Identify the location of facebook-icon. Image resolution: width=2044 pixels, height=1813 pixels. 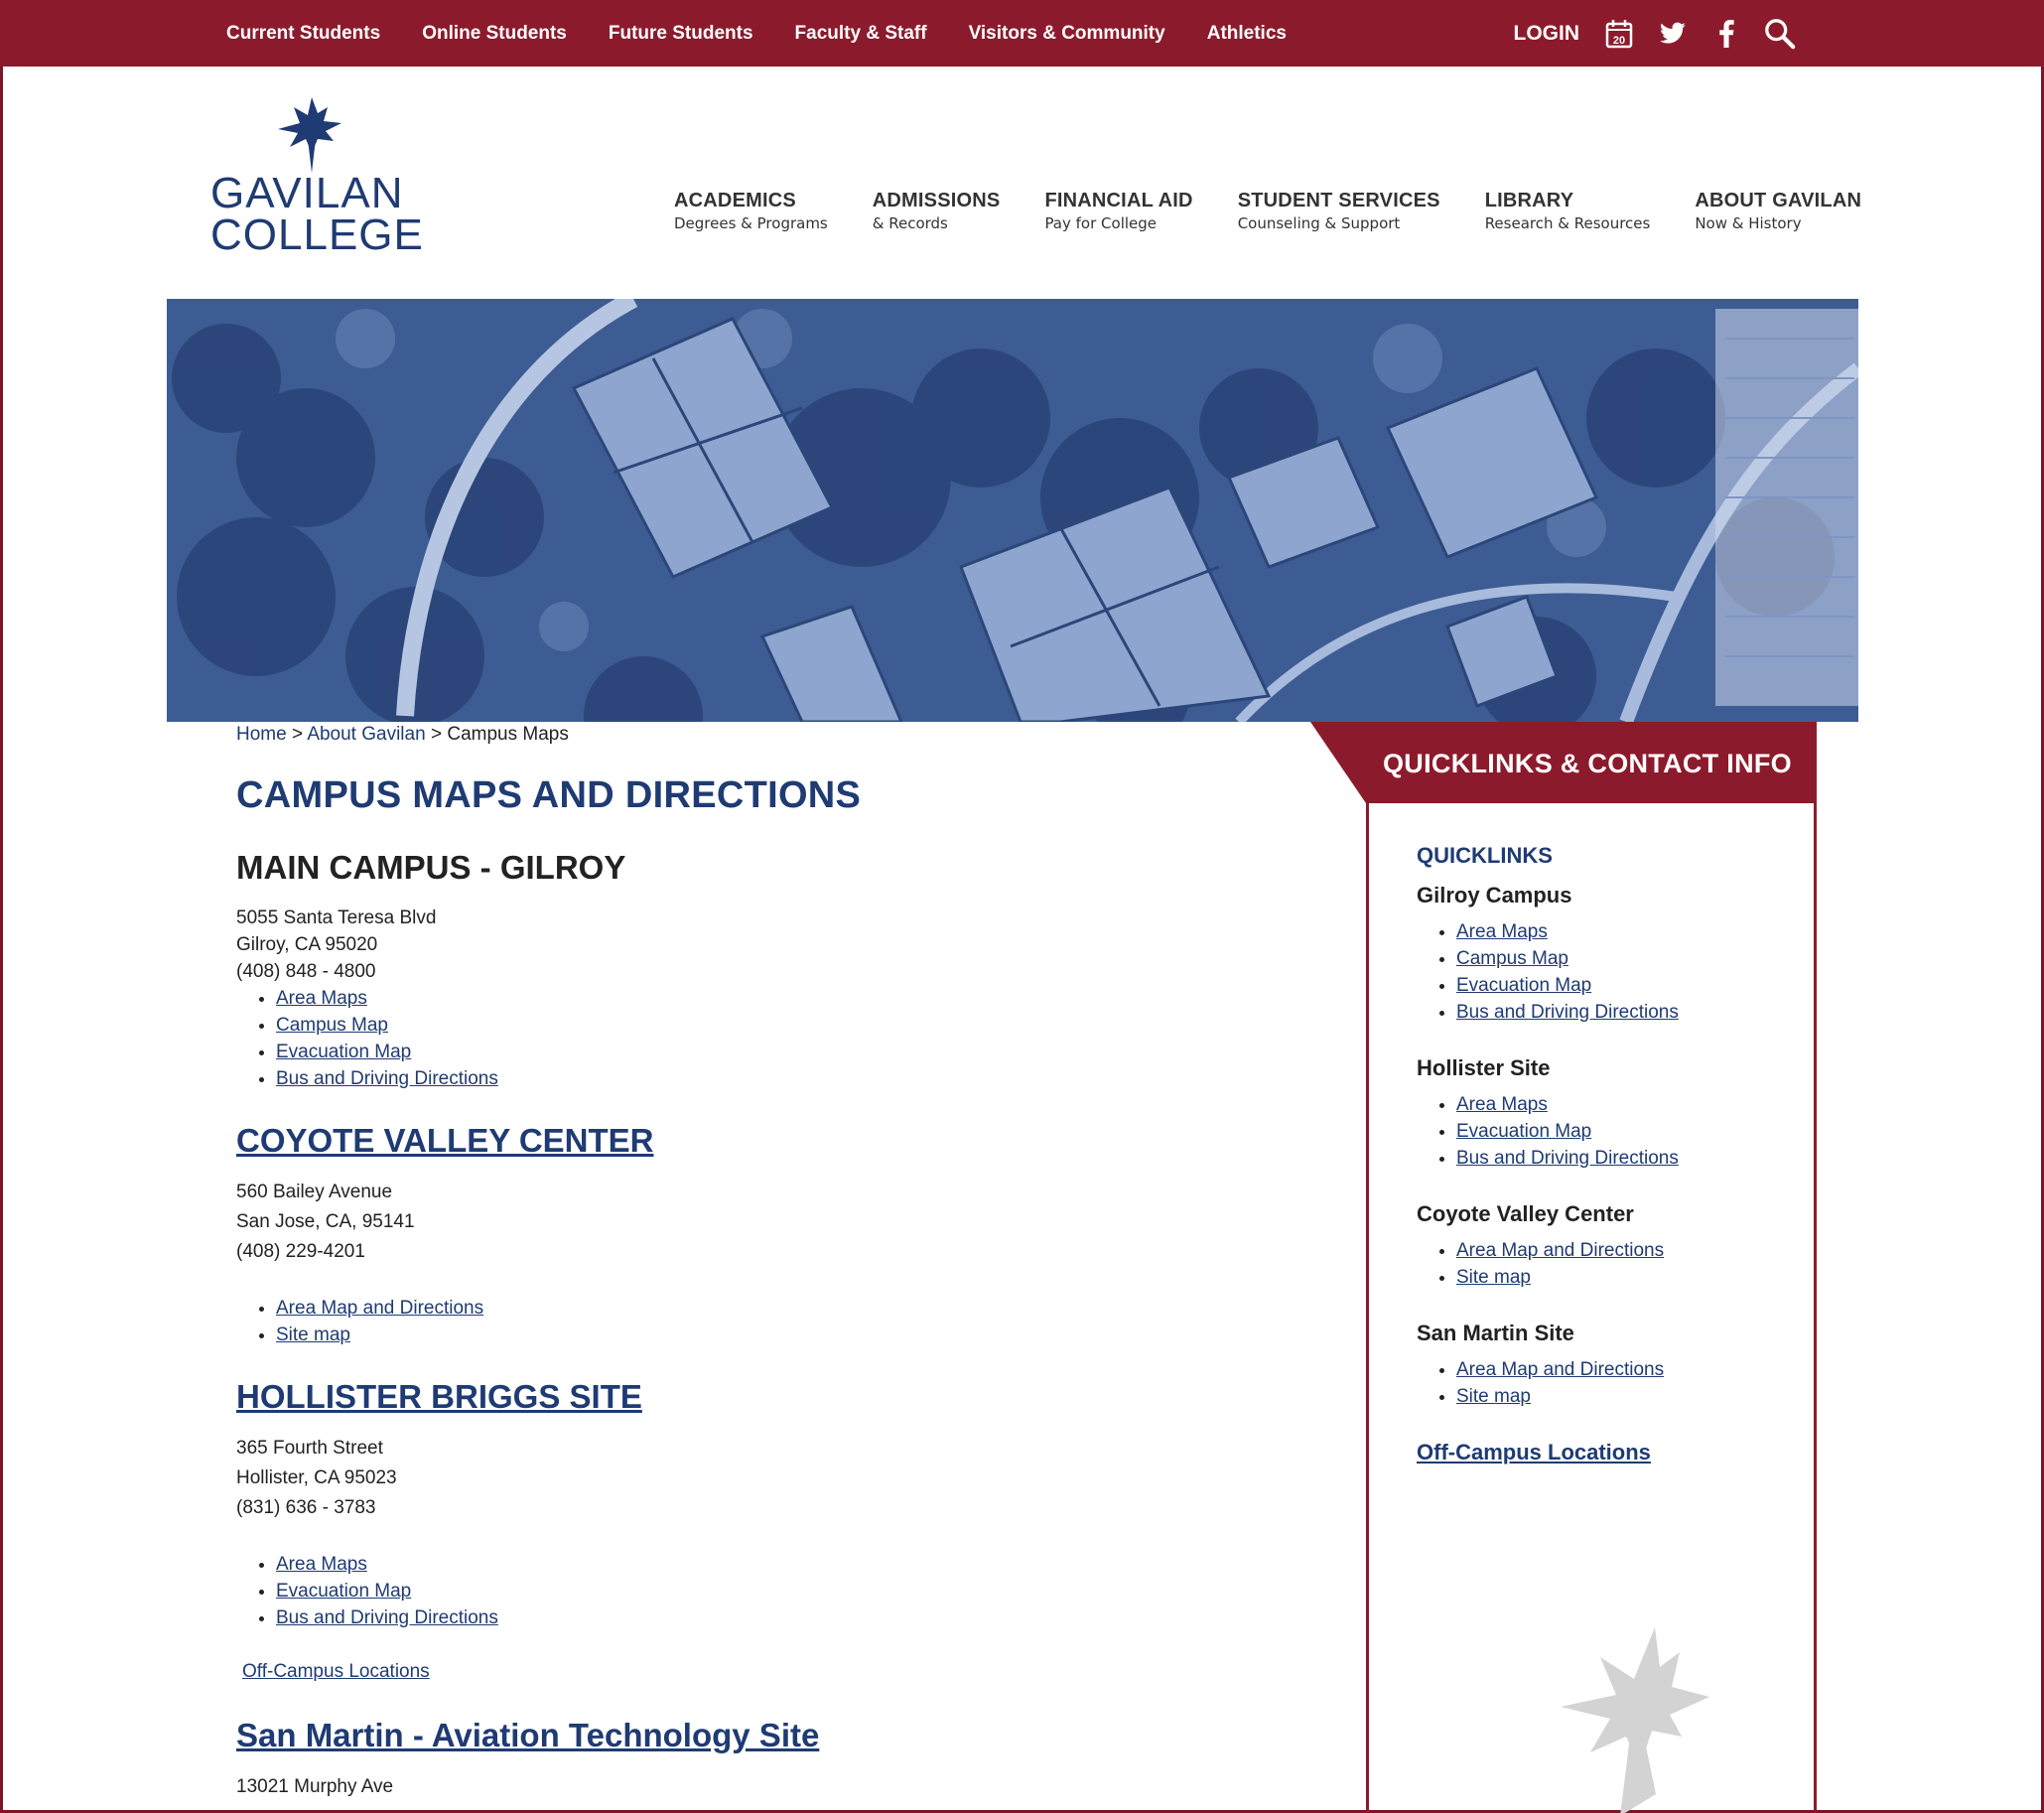
(1726, 34).